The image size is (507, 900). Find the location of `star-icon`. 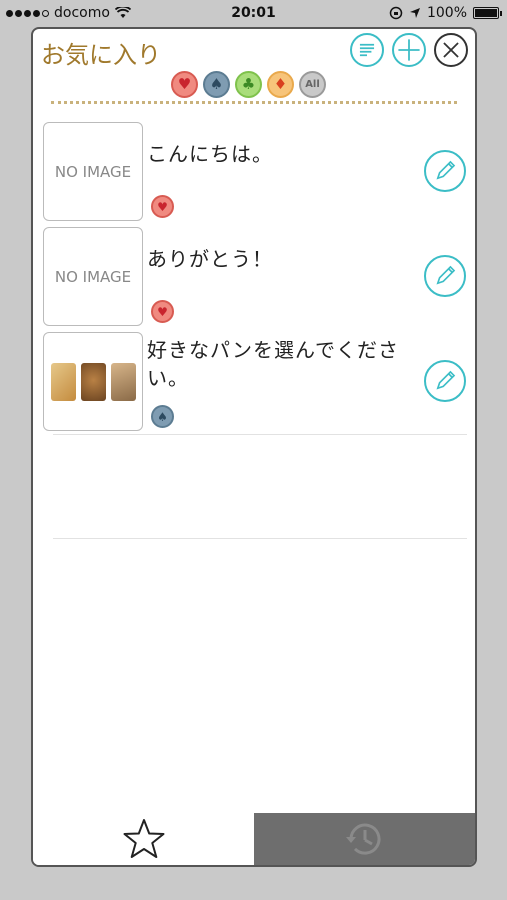

star-icon is located at coordinates (143, 838).